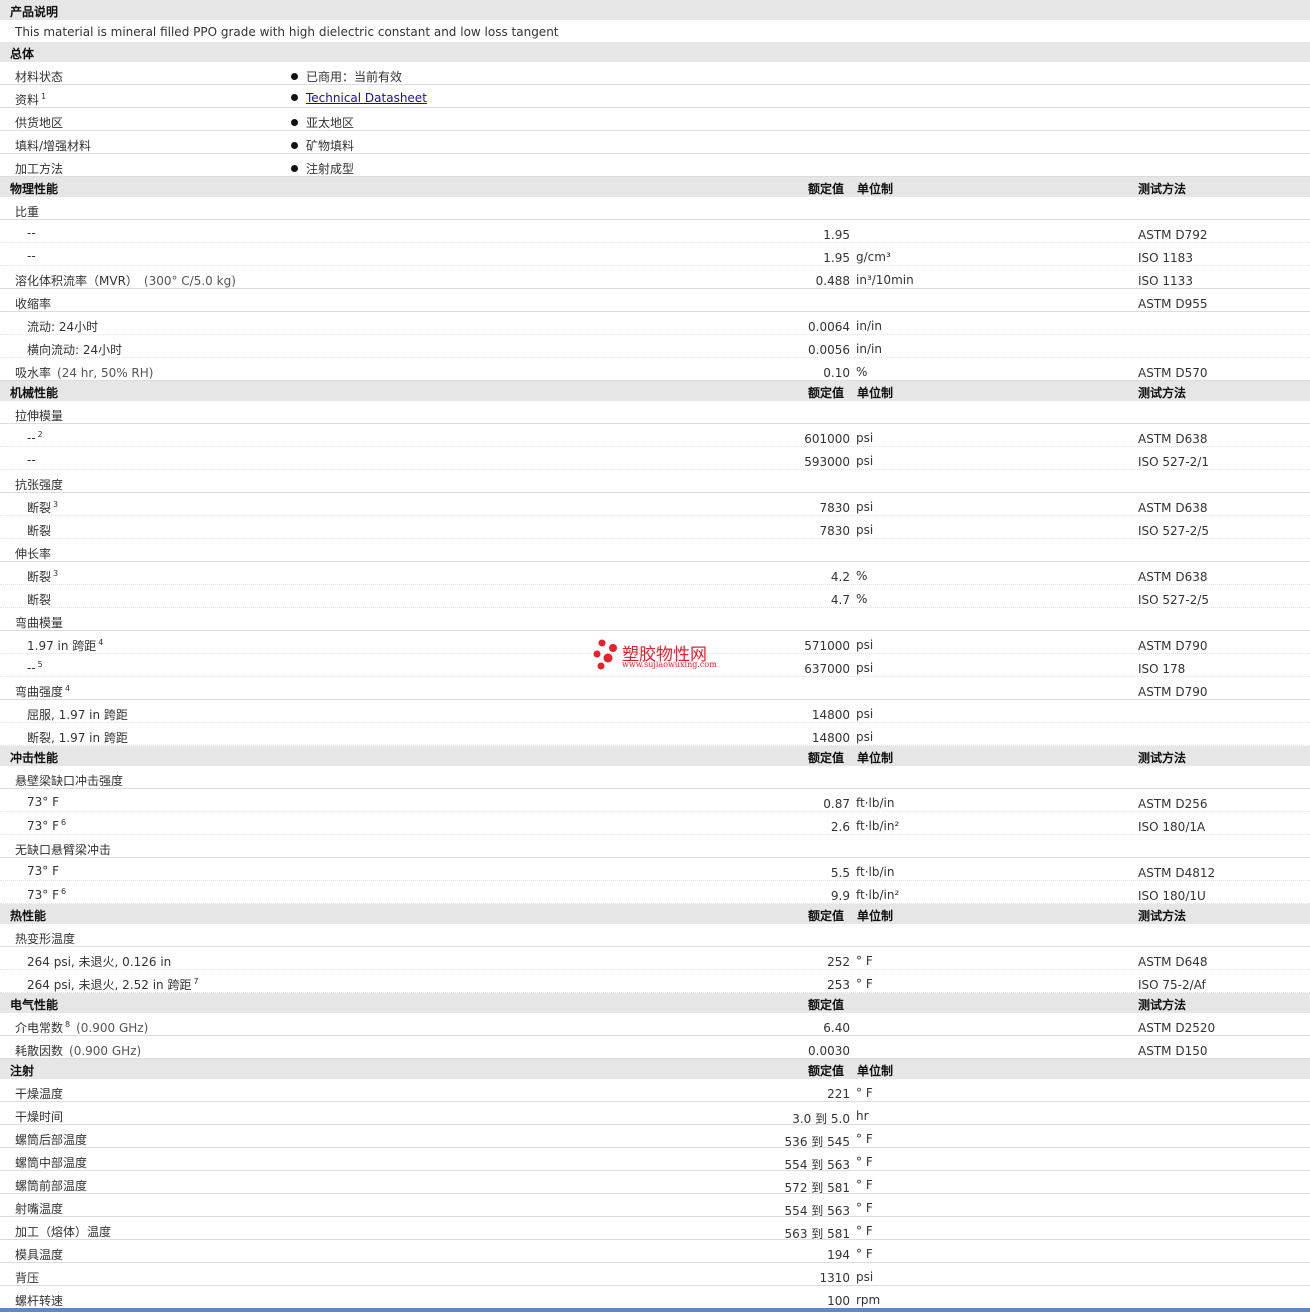 Image resolution: width=1310 pixels, height=1312 pixels. I want to click on property-label: 背压, so click(27, 1277).